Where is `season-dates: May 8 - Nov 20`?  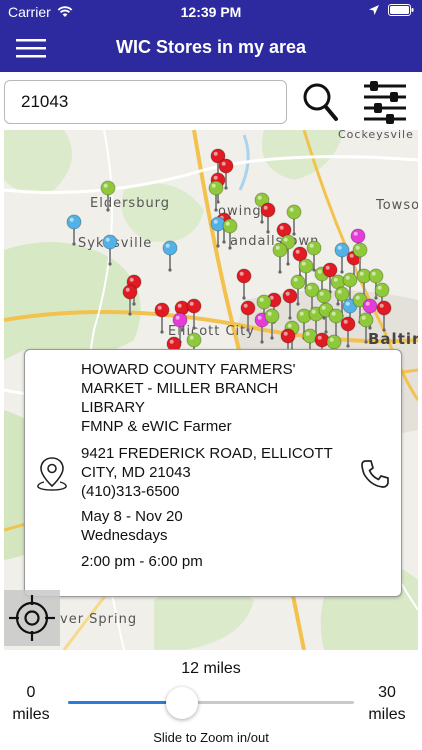 season-dates: May 8 - Nov 20 is located at coordinates (132, 516).